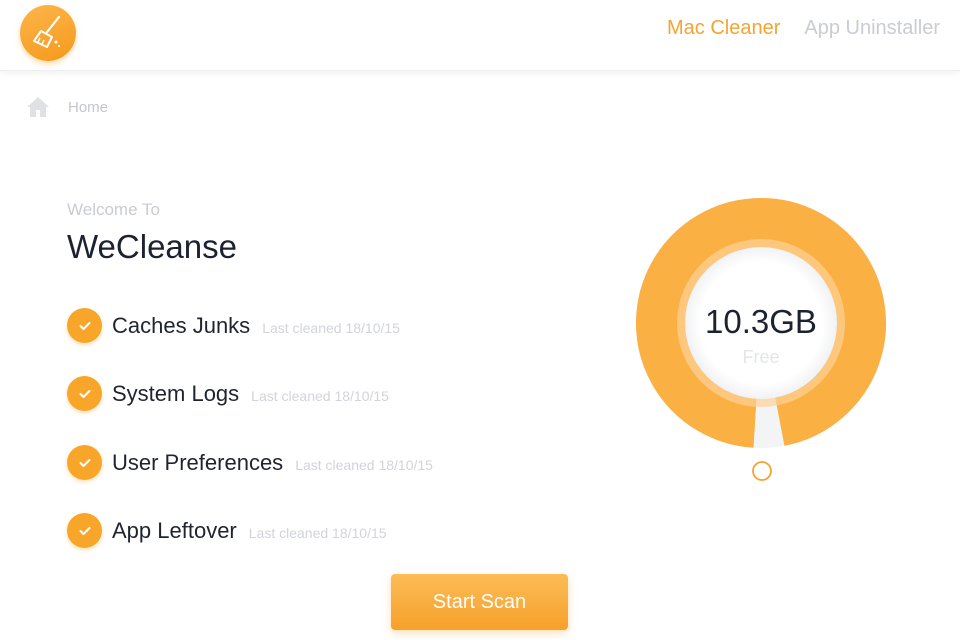 This screenshot has height=640, width=960. Describe the element at coordinates (174, 530) in the screenshot. I see `item-name: App Leftover` at that location.